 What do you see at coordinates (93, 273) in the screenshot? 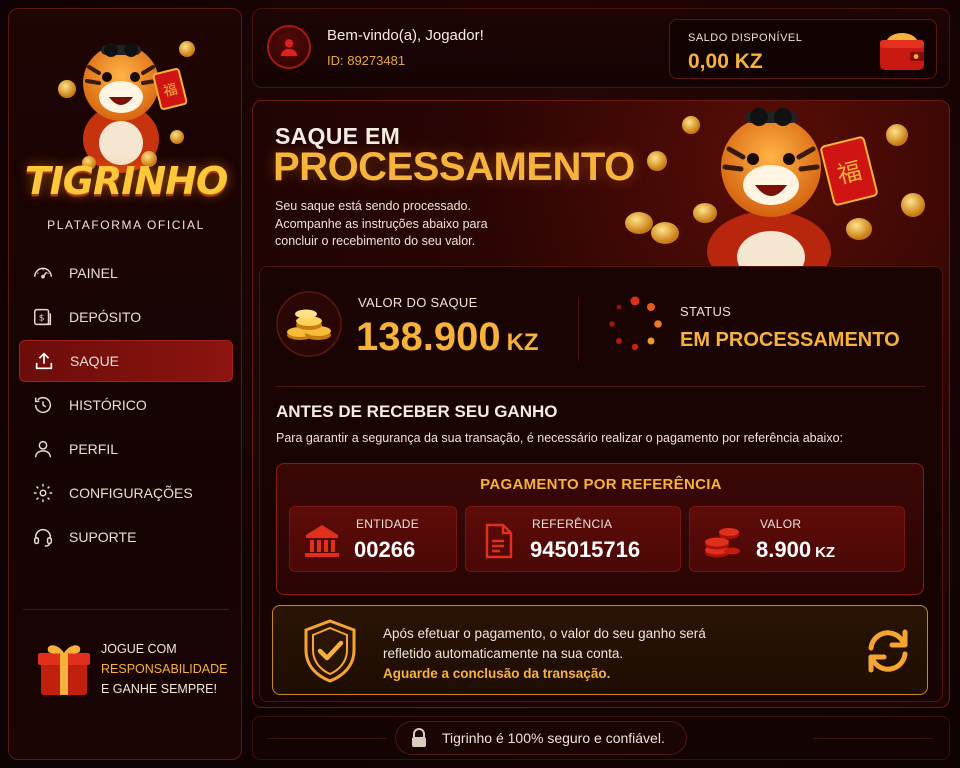
I see `sidebar-item-label: PAINEL` at bounding box center [93, 273].